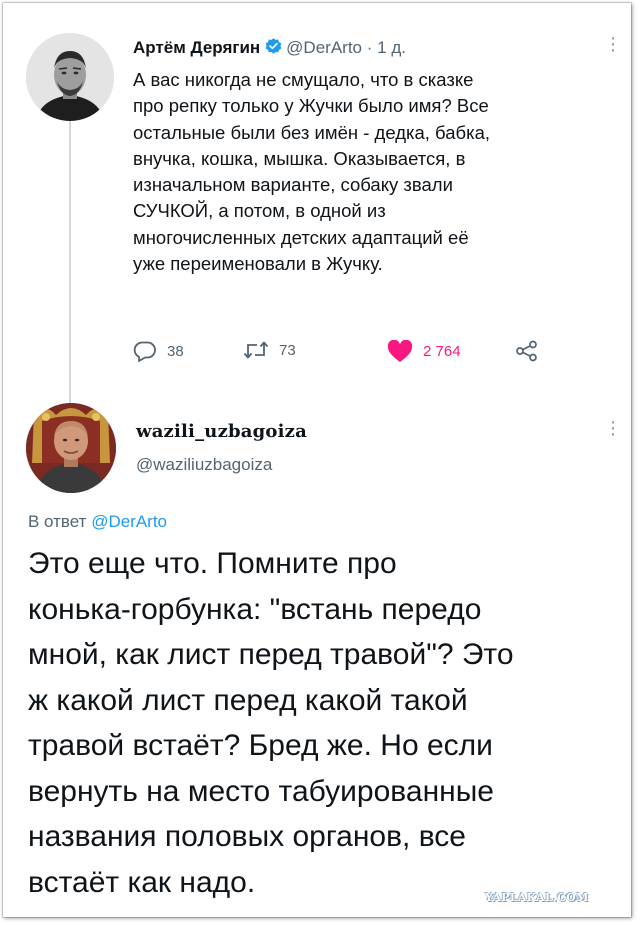 This screenshot has width=640, height=925. I want to click on tweet2-text-line: мной, как лист перед травой"? Это, so click(271, 654).